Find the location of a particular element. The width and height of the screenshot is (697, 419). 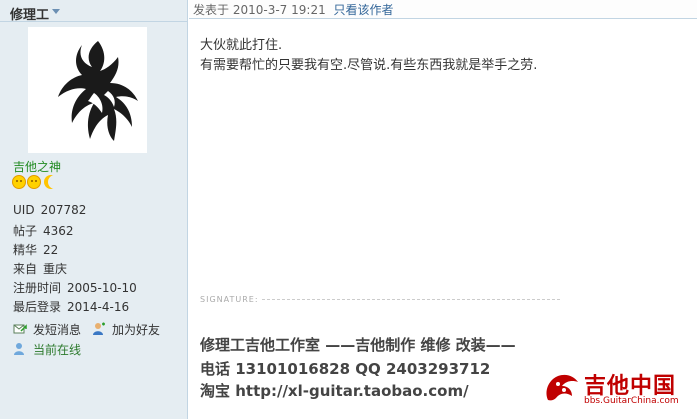

stat-label: 精华 is located at coordinates (25, 250).